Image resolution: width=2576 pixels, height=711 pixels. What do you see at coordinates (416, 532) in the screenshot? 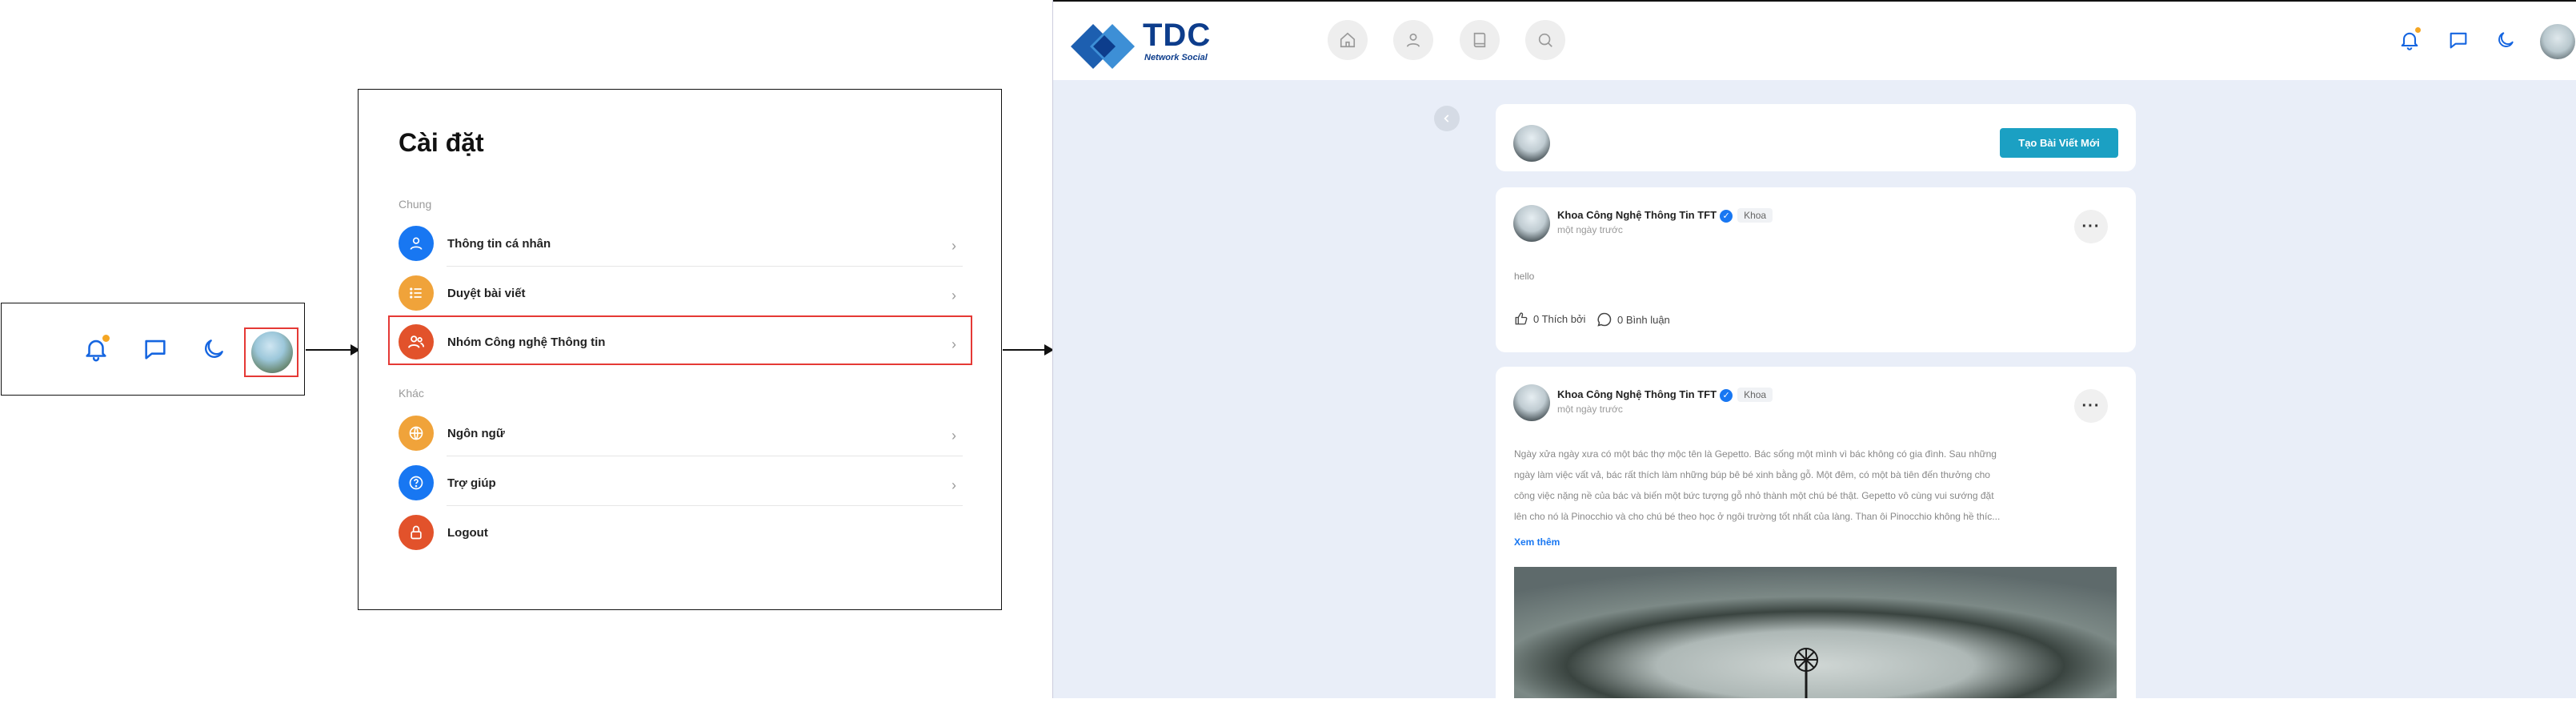
I see `lock-icon` at bounding box center [416, 532].